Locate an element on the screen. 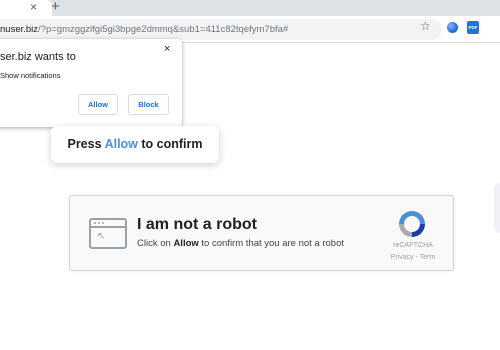 The image size is (500, 350). new-tab-icon: + is located at coordinates (55, 7).